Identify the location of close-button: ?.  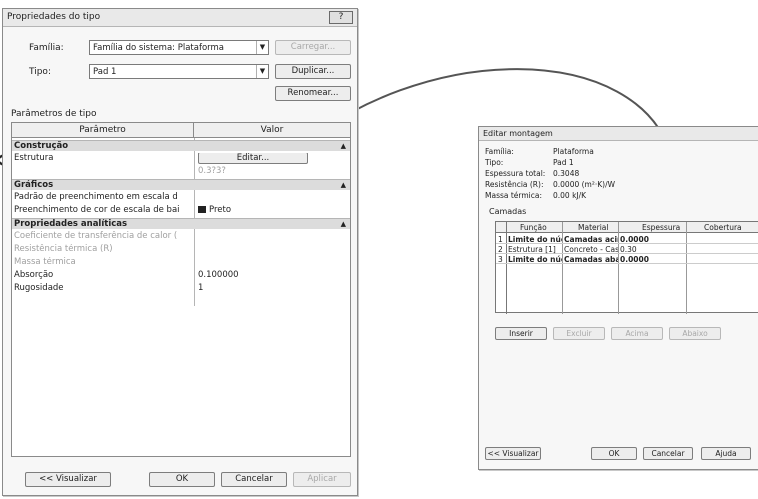
(341, 17).